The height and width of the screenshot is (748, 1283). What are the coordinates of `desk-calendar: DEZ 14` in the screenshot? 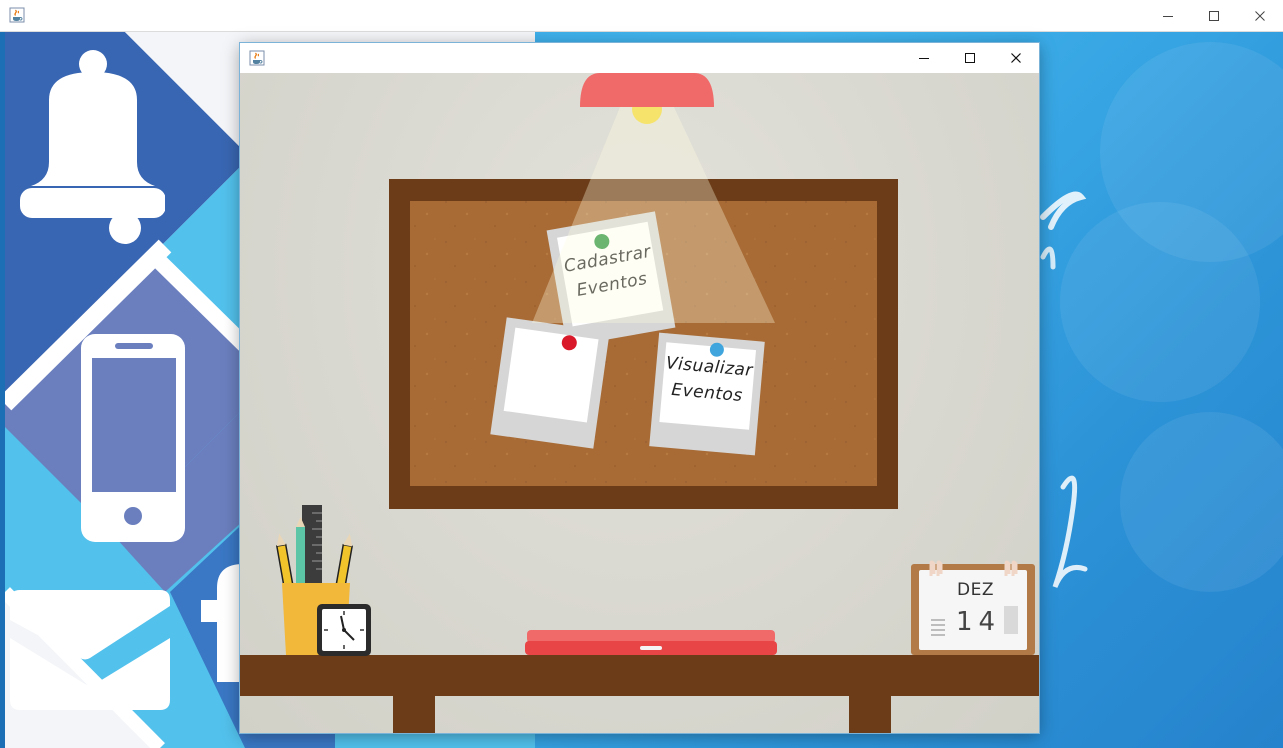 It's located at (973, 607).